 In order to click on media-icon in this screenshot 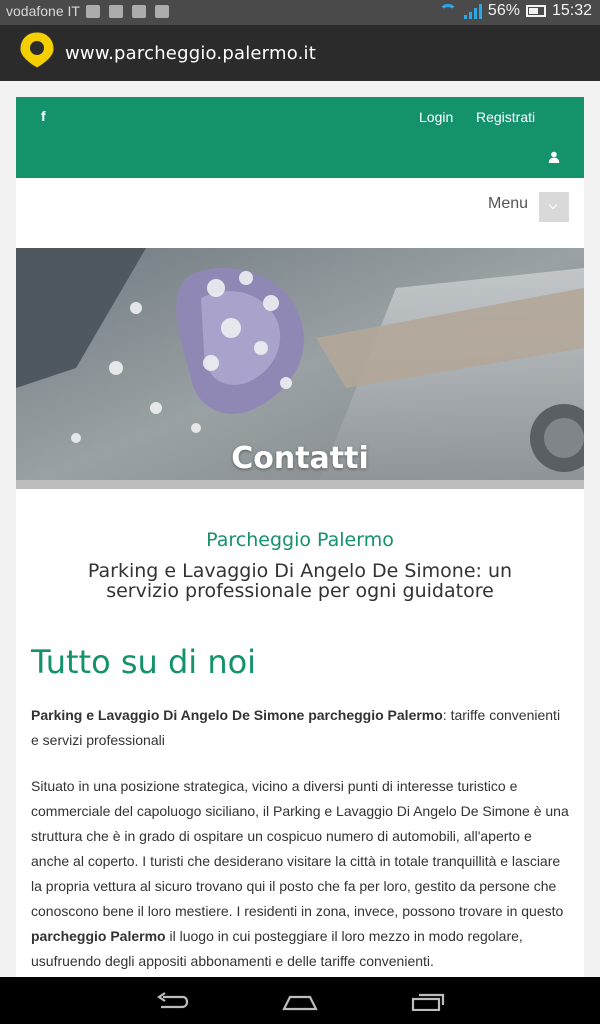, I will do `click(162, 11)`.